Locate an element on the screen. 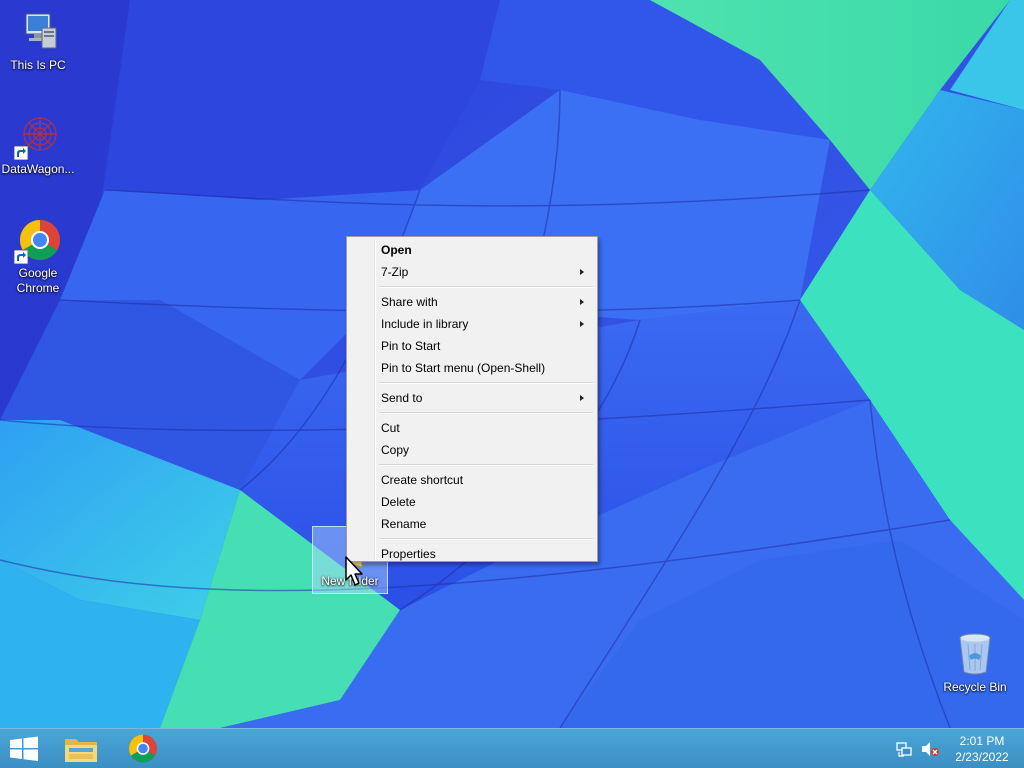  menu-item-label: Share with is located at coordinates (409, 302).